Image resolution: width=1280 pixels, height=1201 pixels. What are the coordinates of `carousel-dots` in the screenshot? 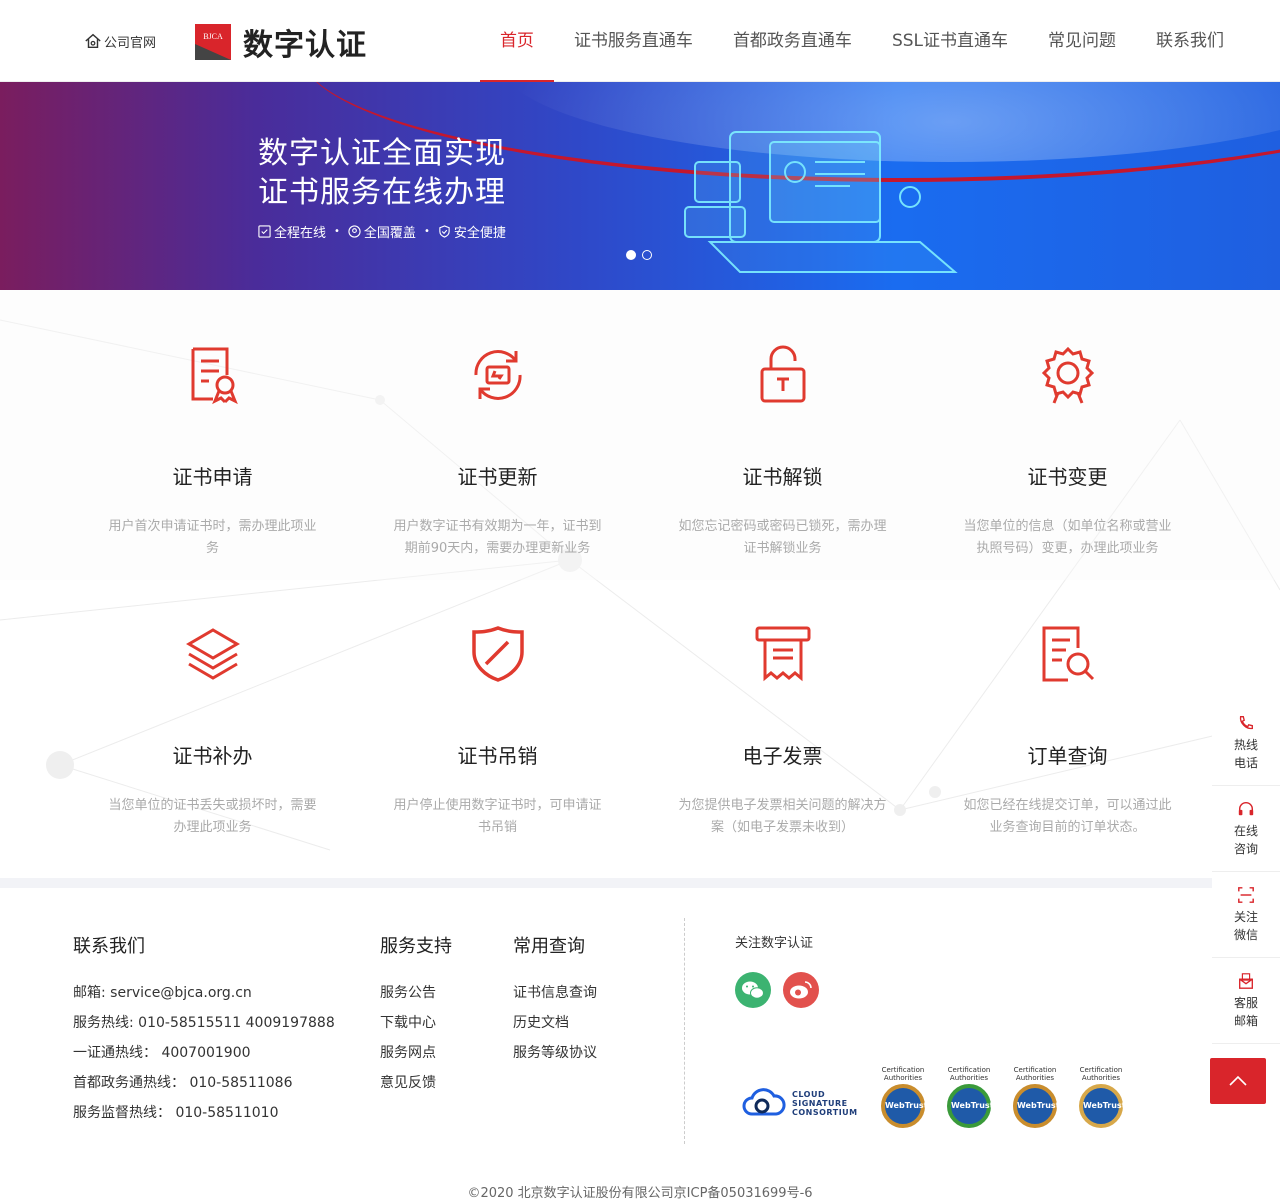 It's located at (642, 255).